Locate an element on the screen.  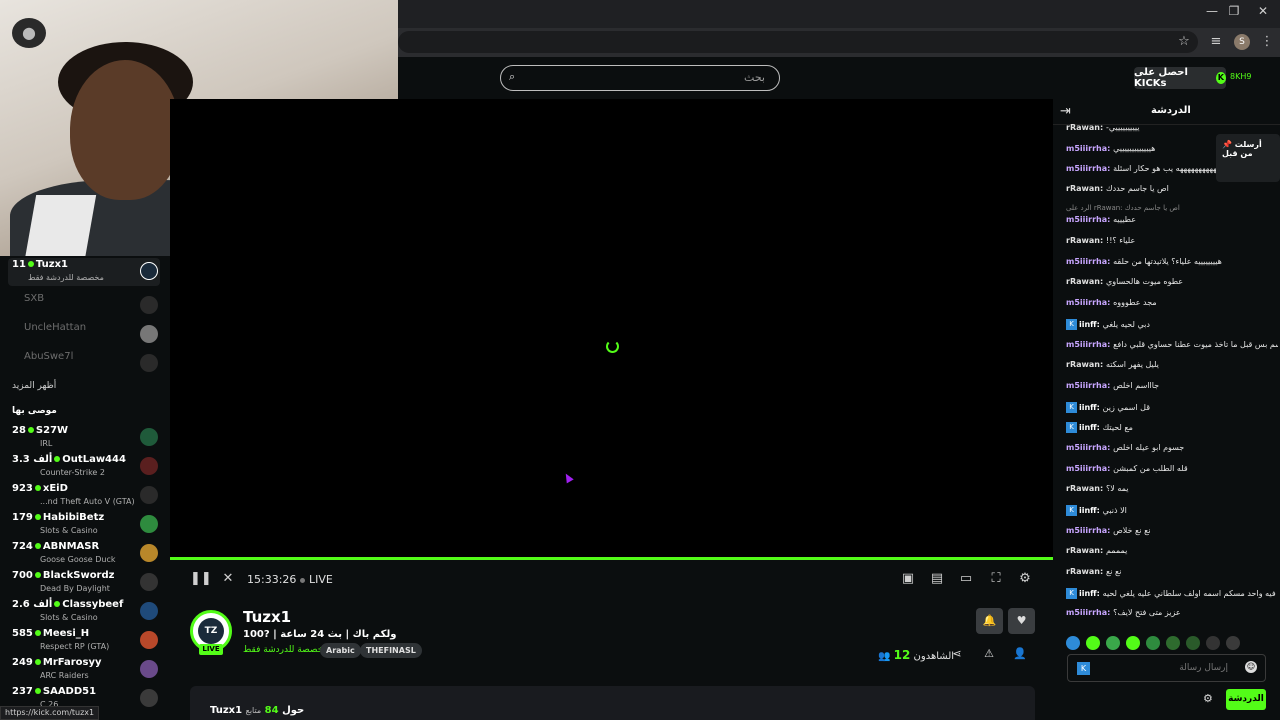
pause-icon: ❚❚ is located at coordinates (201, 578).